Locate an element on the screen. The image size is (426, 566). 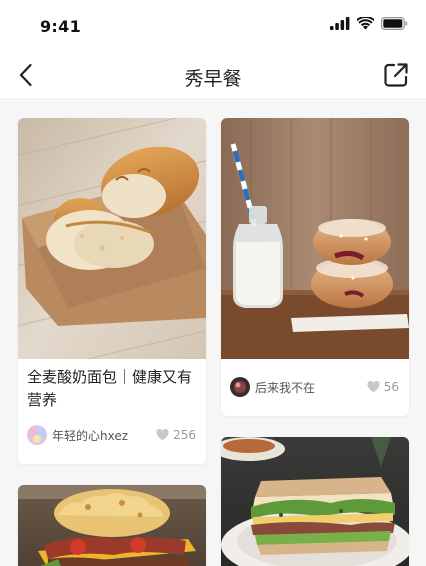
wifi-icon is located at coordinates (365, 23).